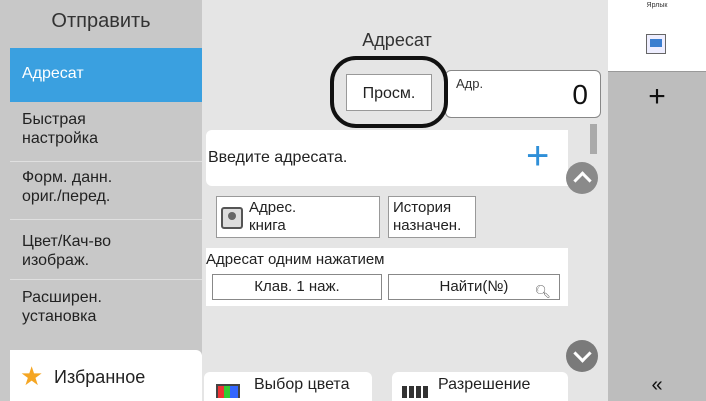 The height and width of the screenshot is (401, 706). What do you see at coordinates (67, 177) in the screenshot?
I see `sidebar-item-label: Форм. данн.` at bounding box center [67, 177].